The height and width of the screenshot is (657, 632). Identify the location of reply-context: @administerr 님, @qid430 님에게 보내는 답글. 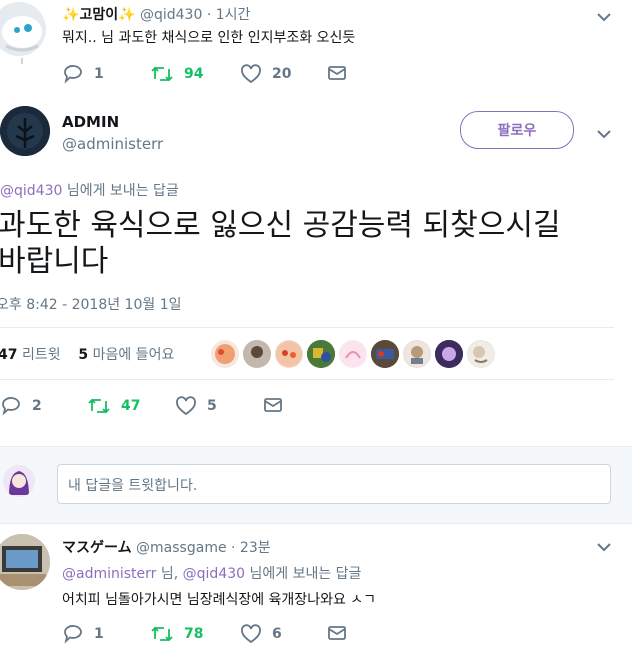
(212, 574).